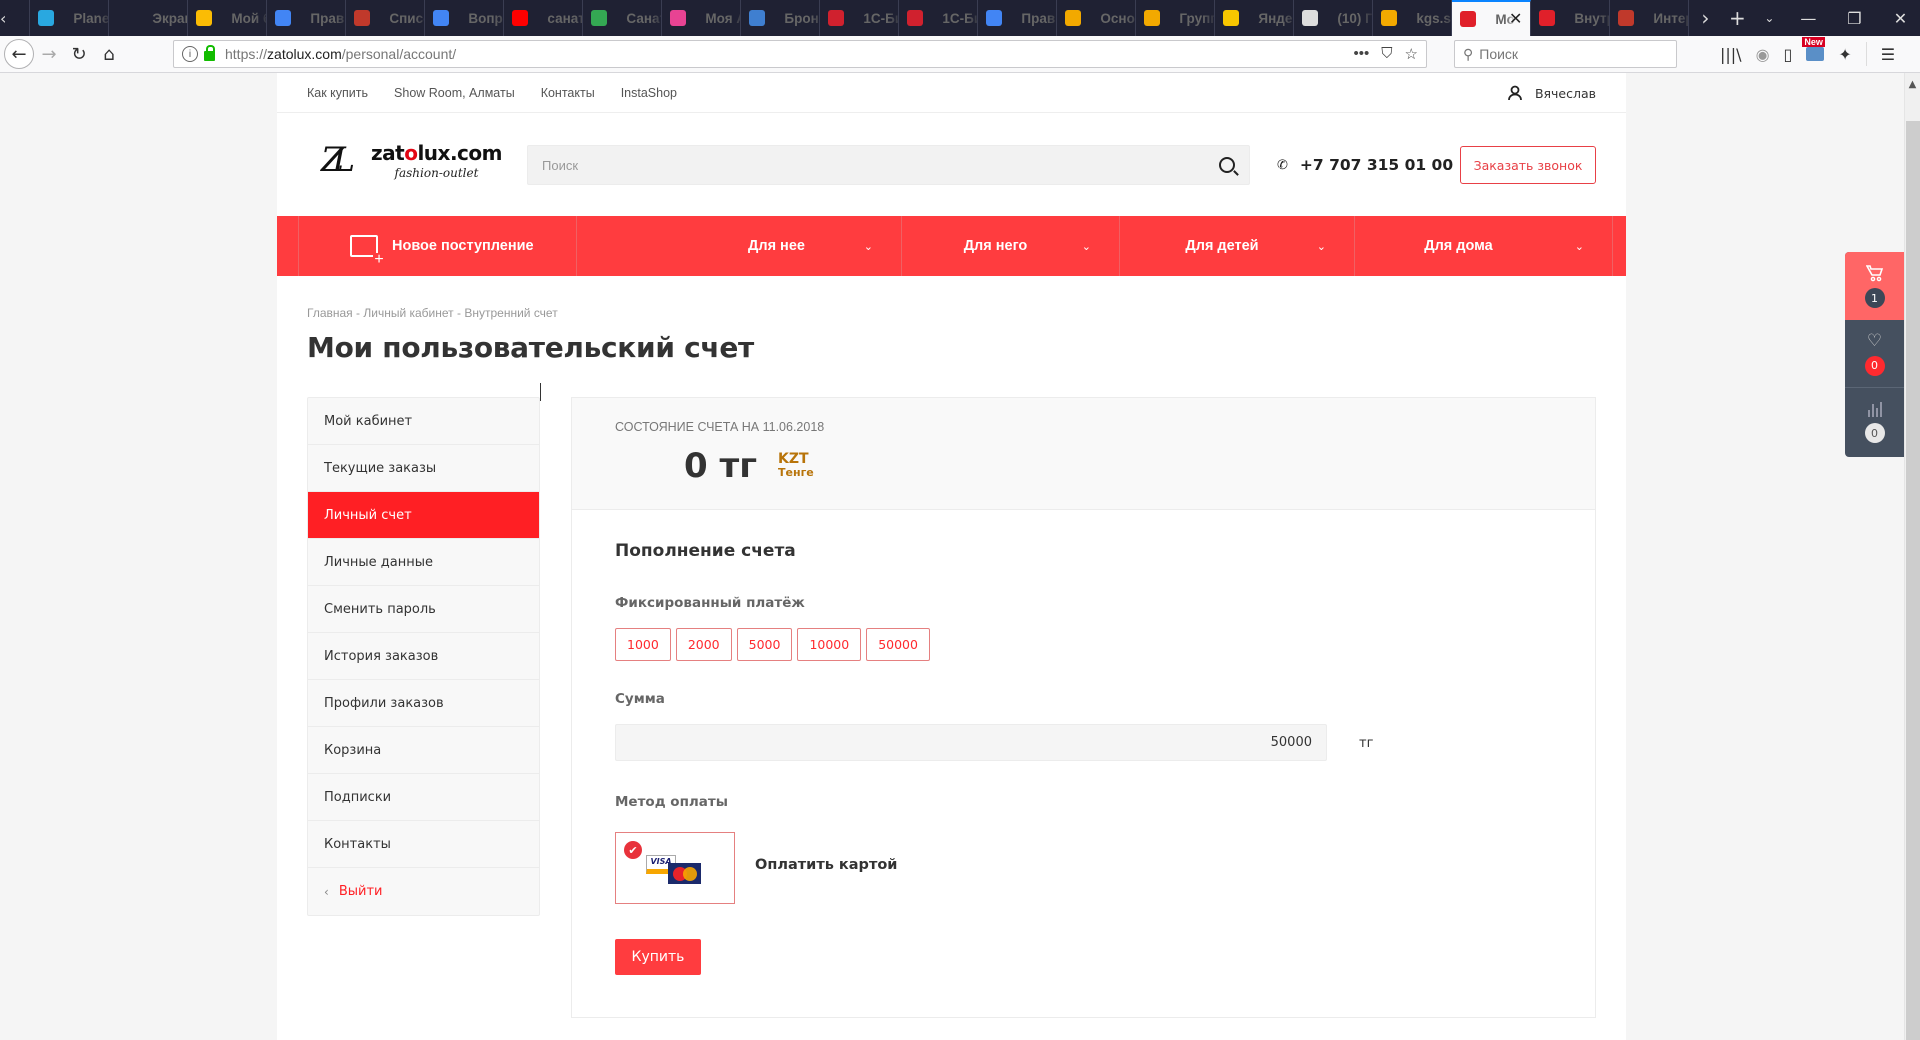 Image resolution: width=1920 pixels, height=1040 pixels. What do you see at coordinates (1912, 95) in the screenshot?
I see `scroll-up-arrow-icon: ▲` at bounding box center [1912, 95].